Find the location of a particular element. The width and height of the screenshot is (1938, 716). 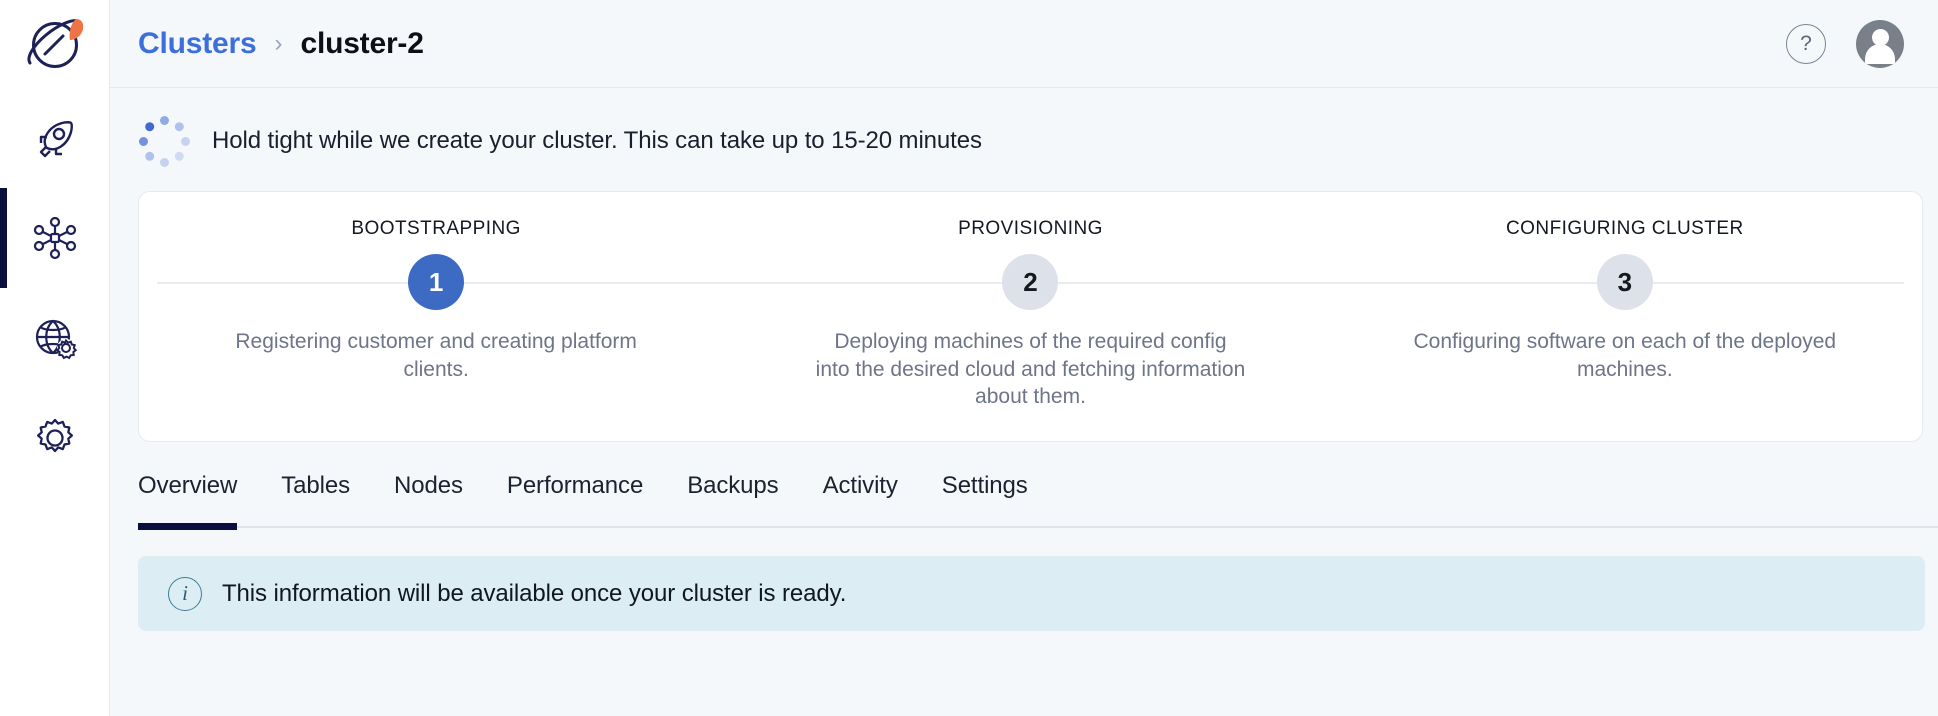

sidebar-nav-list is located at coordinates (54, 288).